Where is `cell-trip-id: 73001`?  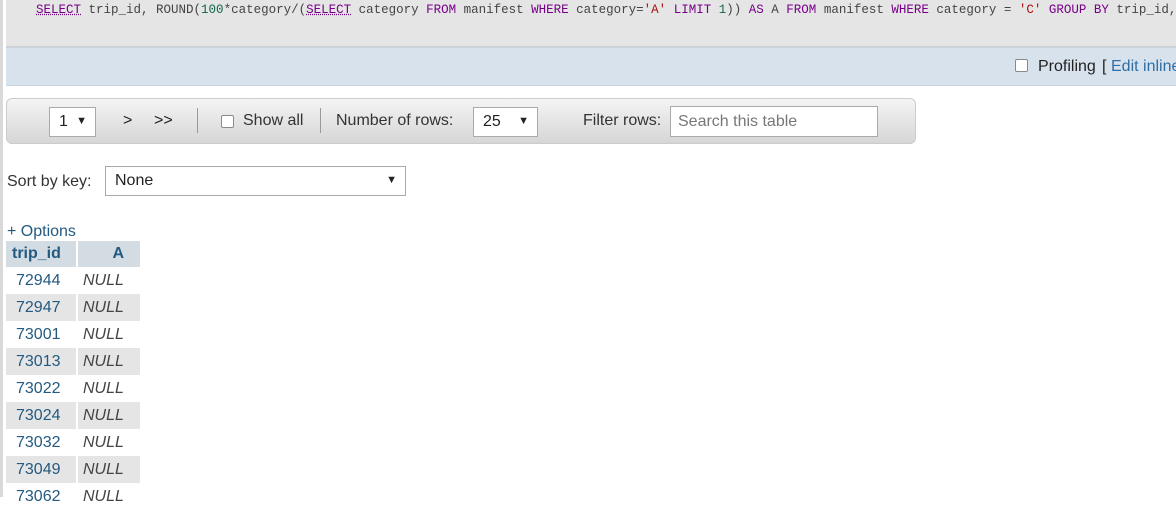 cell-trip-id: 73001 is located at coordinates (42, 334).